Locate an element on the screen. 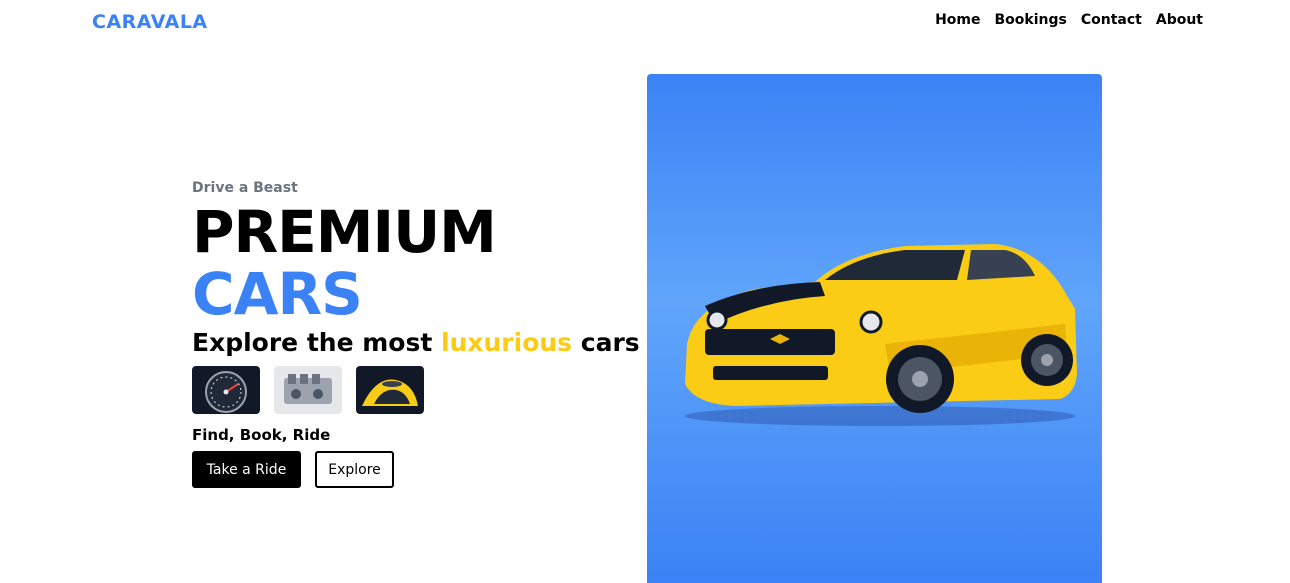  nav-bookings: Bookings is located at coordinates (1031, 20).